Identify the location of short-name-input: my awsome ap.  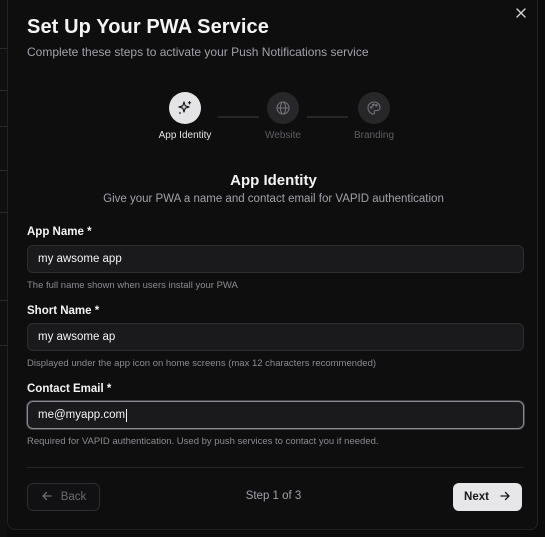
(275, 337).